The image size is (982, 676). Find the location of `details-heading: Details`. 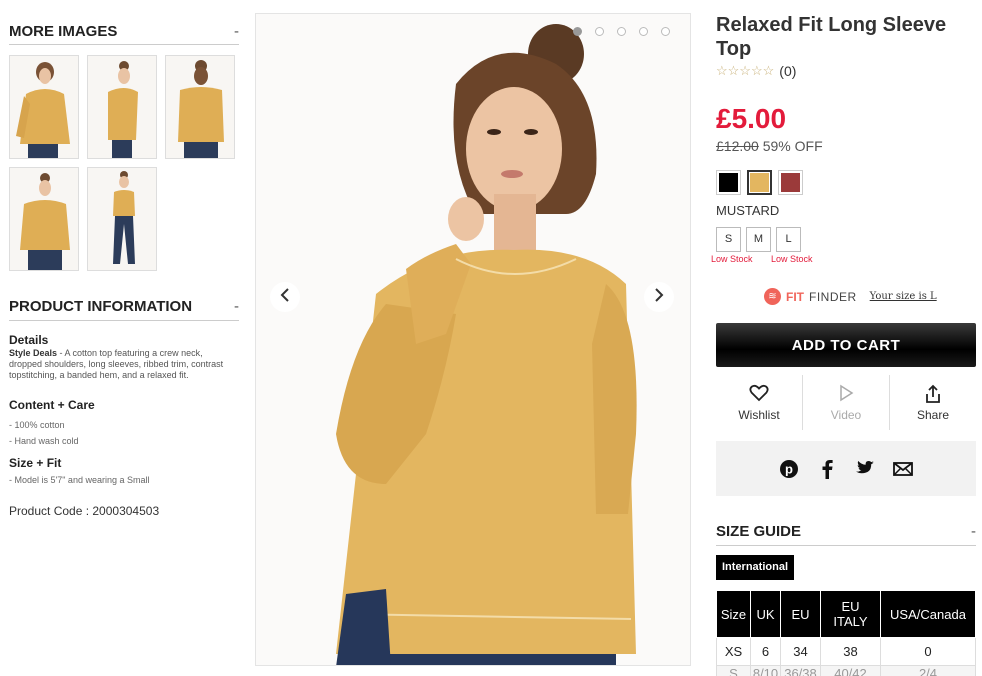

details-heading: Details is located at coordinates (29, 340).